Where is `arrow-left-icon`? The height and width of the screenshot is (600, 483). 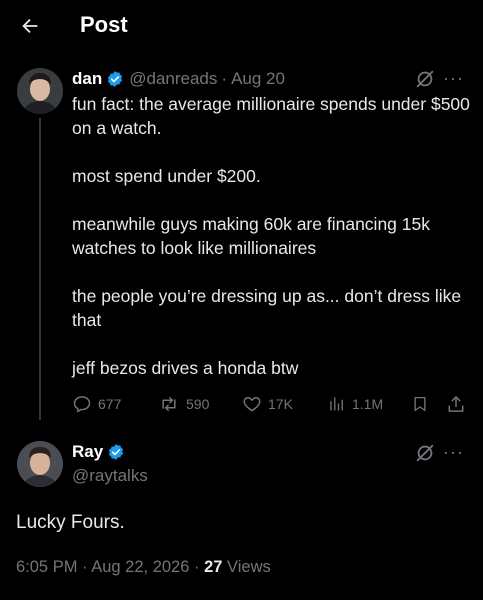 arrow-left-icon is located at coordinates (30, 26).